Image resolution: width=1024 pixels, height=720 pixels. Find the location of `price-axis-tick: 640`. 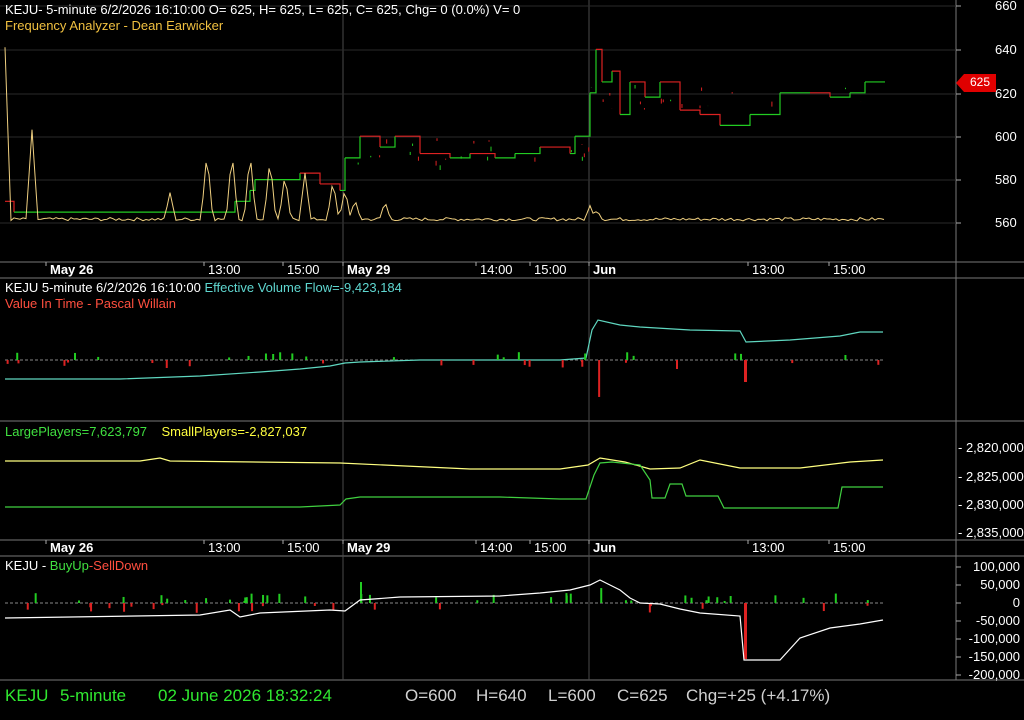

price-axis-tick: 640 is located at coordinates (1006, 49).